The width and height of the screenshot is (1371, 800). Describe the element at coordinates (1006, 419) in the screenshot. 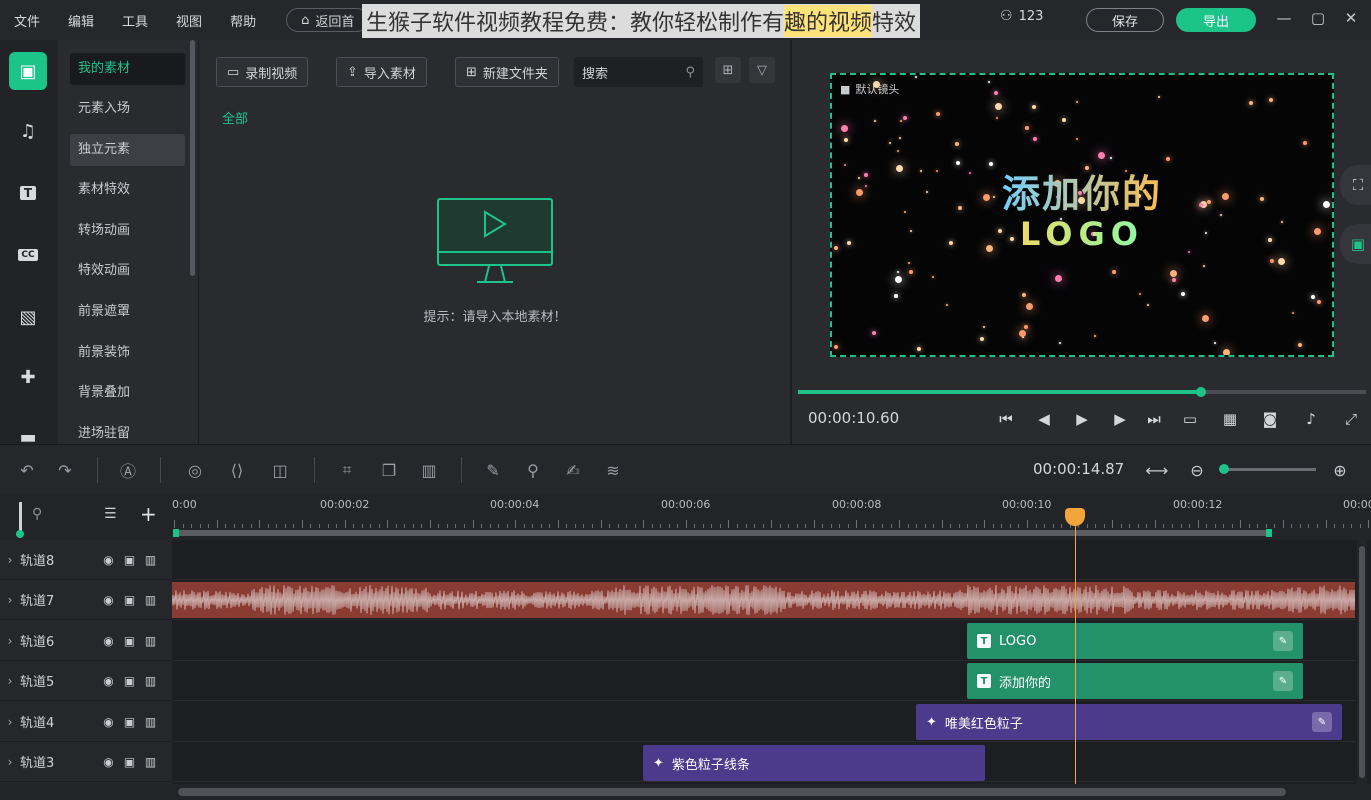

I see `skip-start-icon: ⏮` at that location.